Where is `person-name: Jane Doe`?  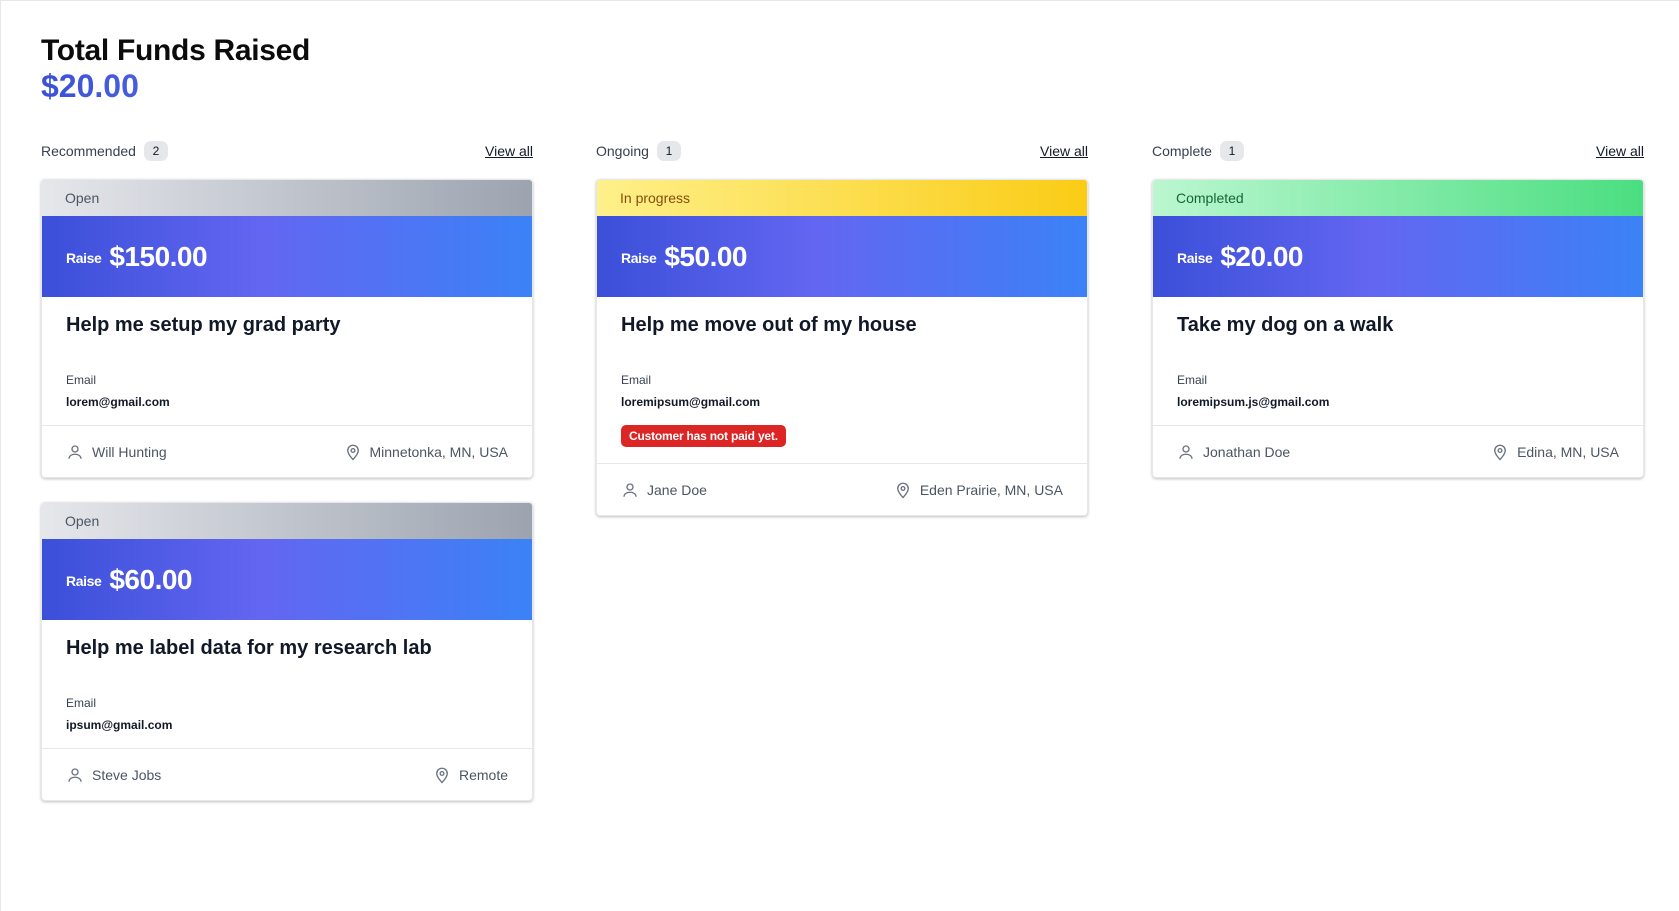
person-name: Jane Doe is located at coordinates (677, 489).